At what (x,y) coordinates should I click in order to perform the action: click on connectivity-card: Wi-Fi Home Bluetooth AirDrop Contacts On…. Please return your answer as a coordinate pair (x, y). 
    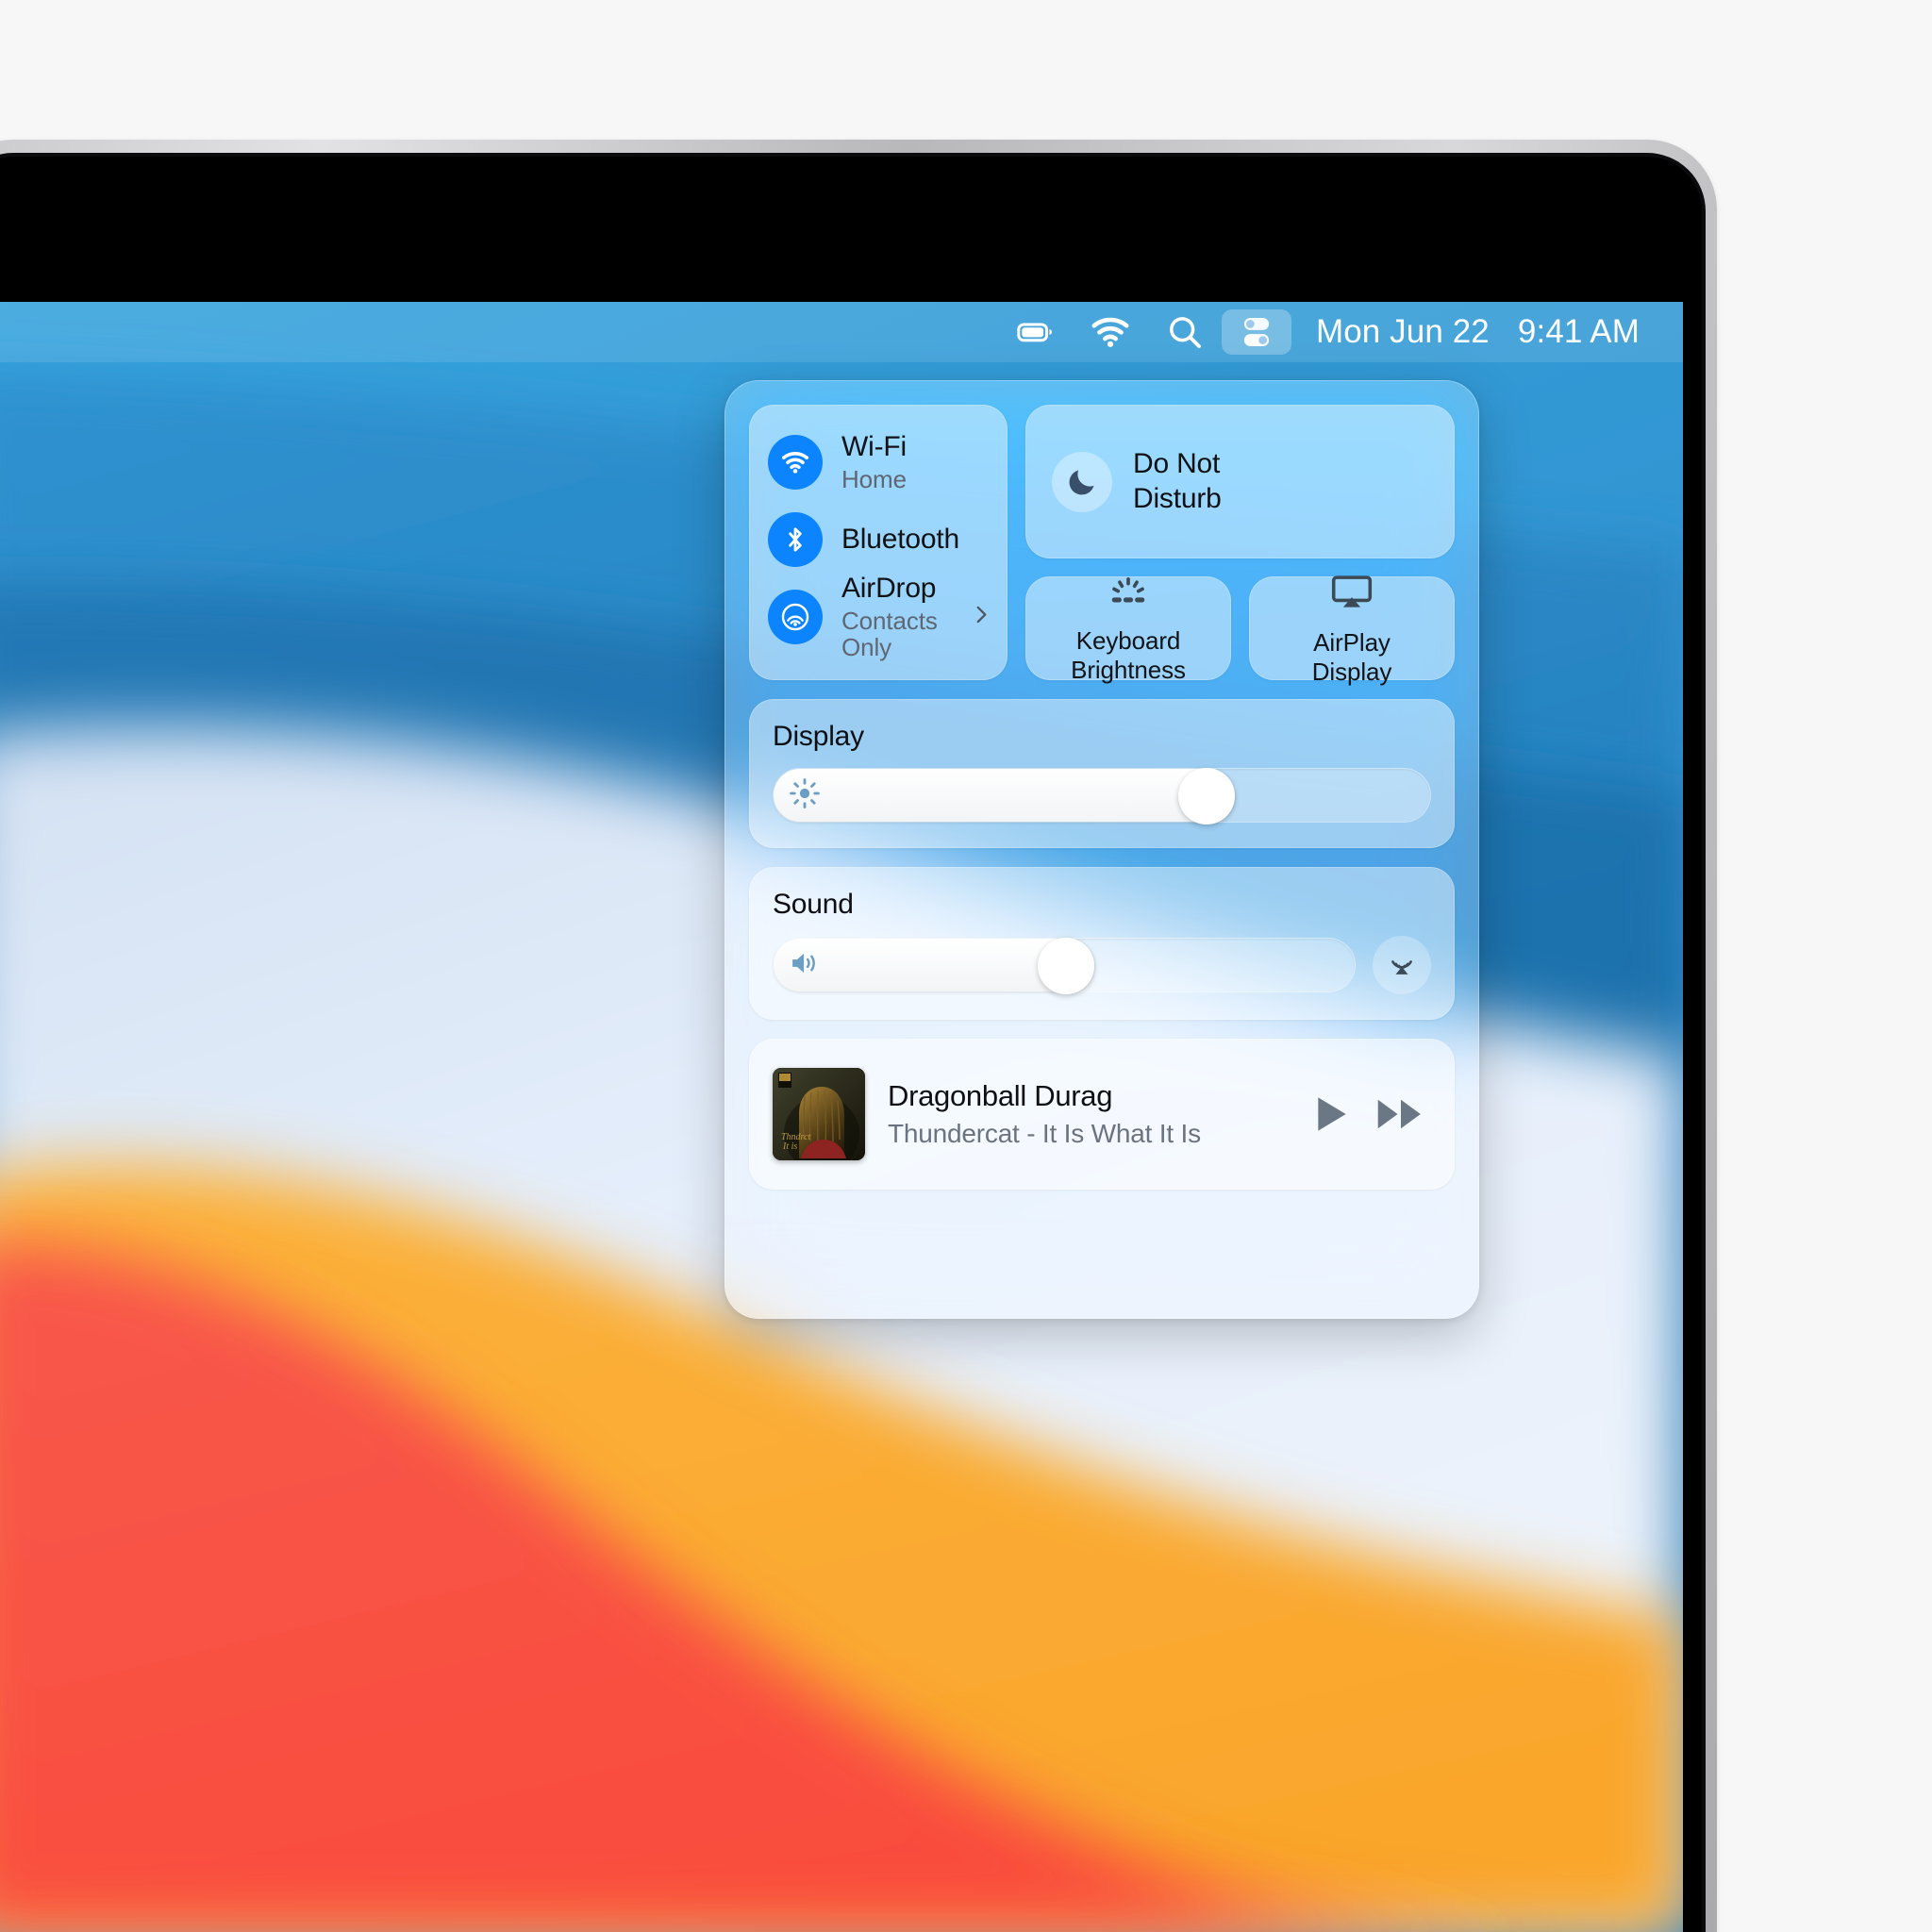
    Looking at the image, I should click on (878, 542).